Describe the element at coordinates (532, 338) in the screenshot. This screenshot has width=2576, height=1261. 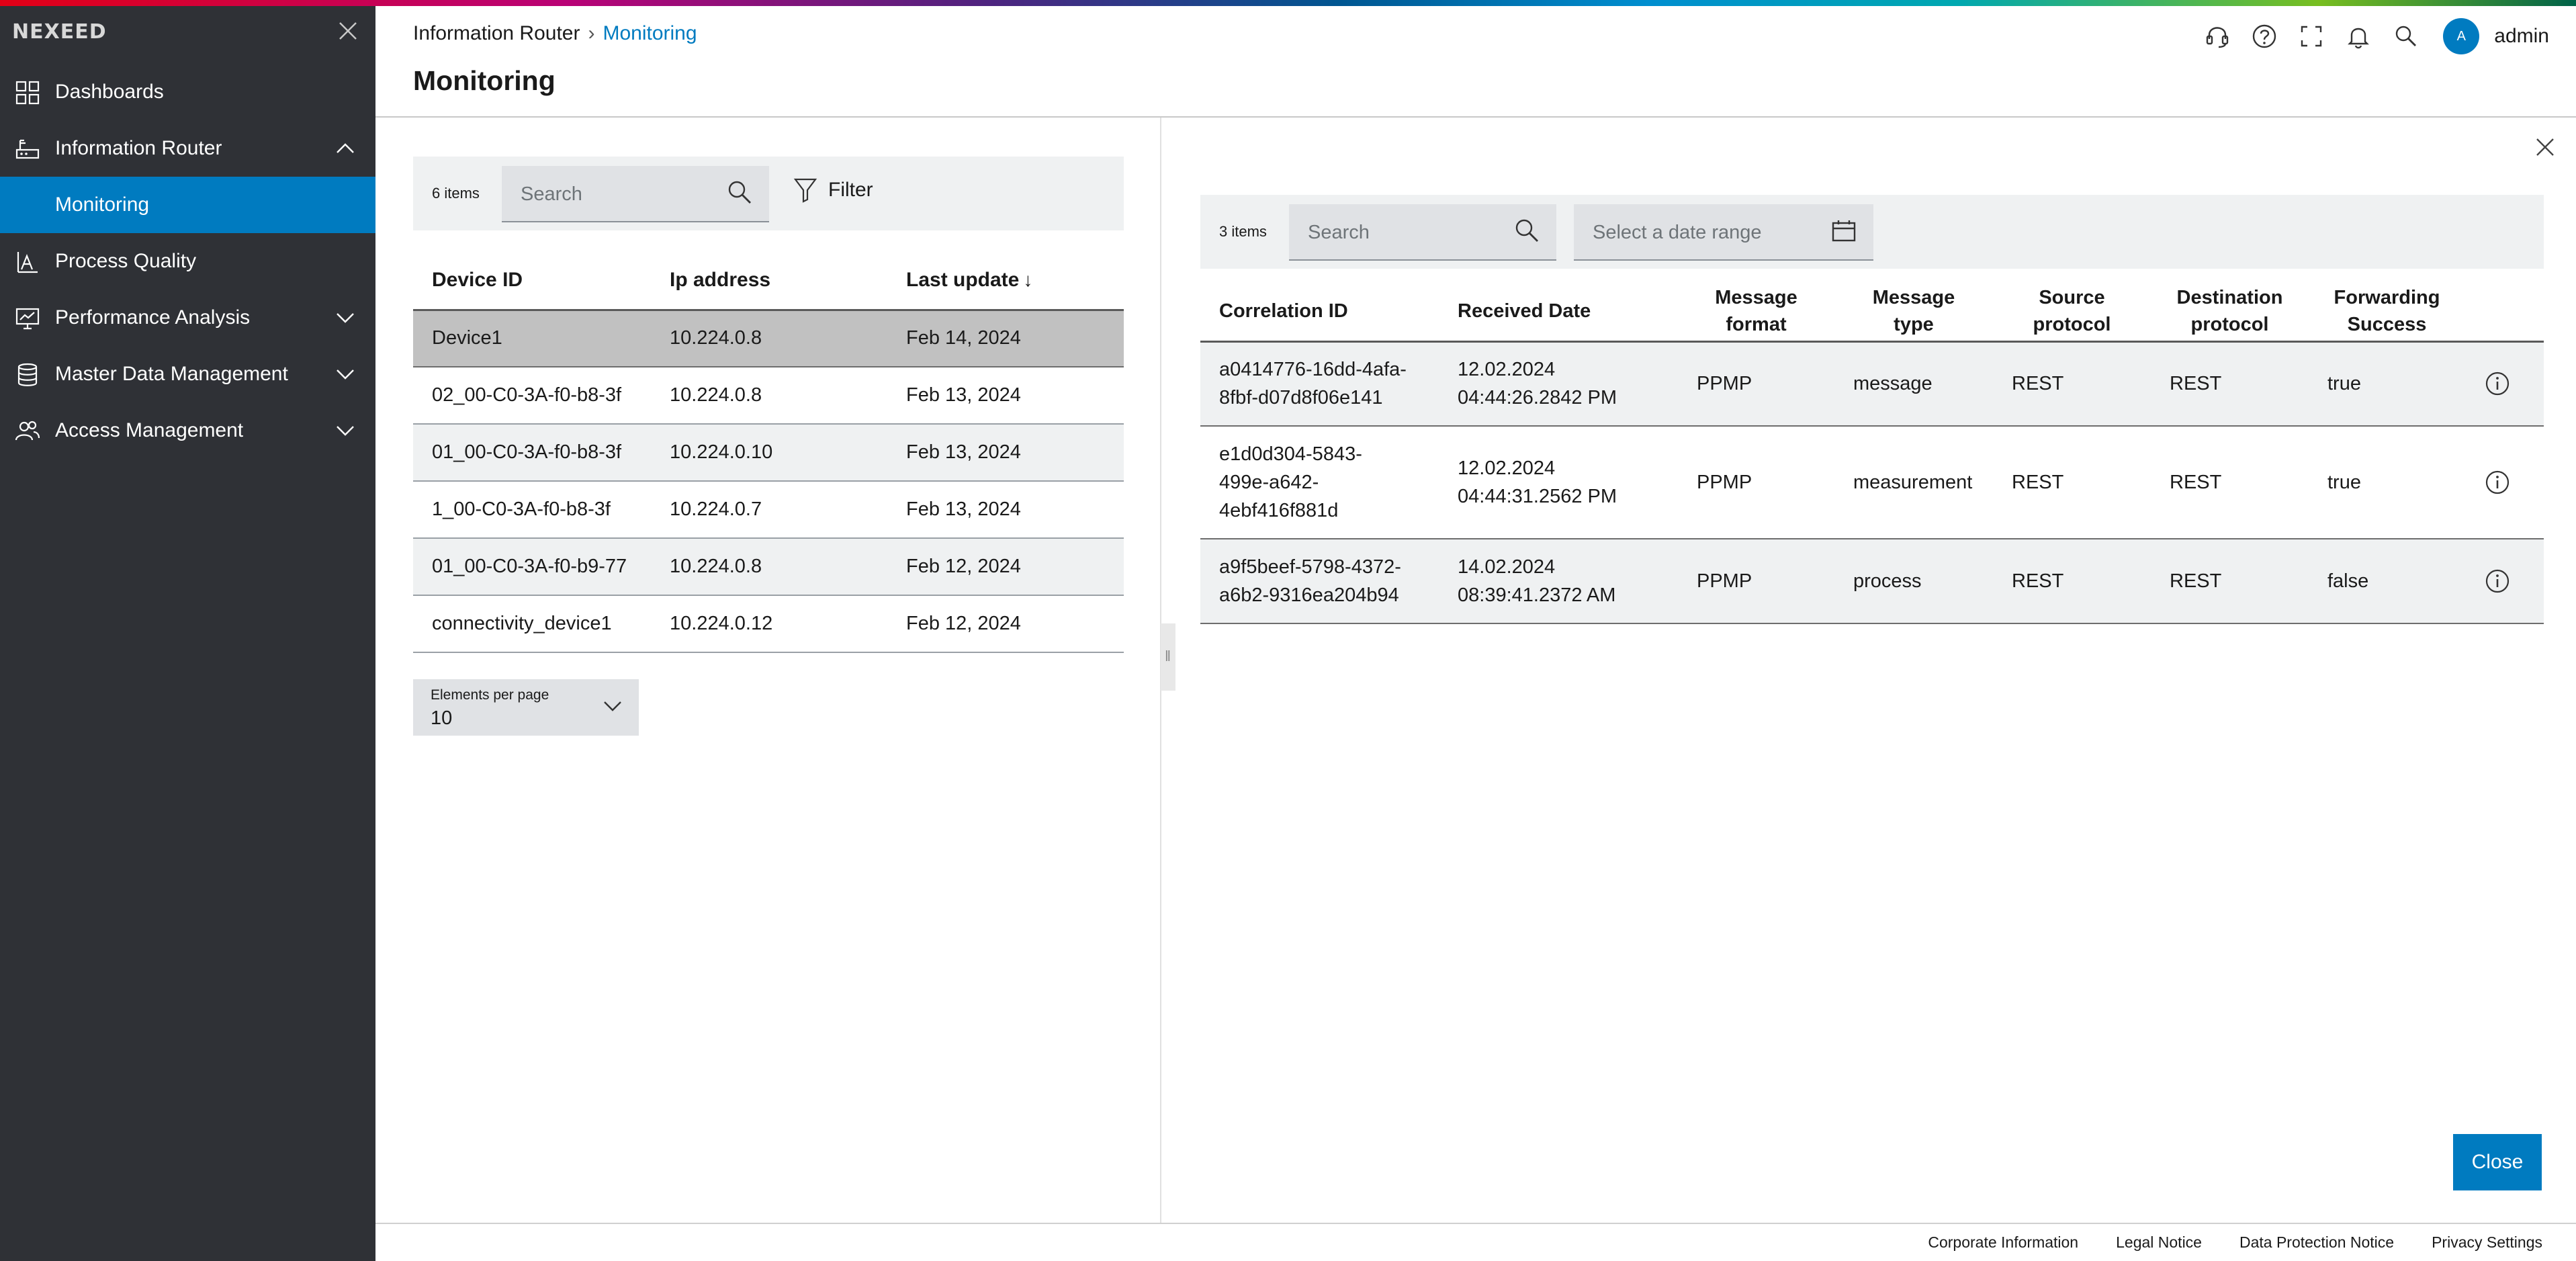
I see `cell-device-id: Device1` at that location.